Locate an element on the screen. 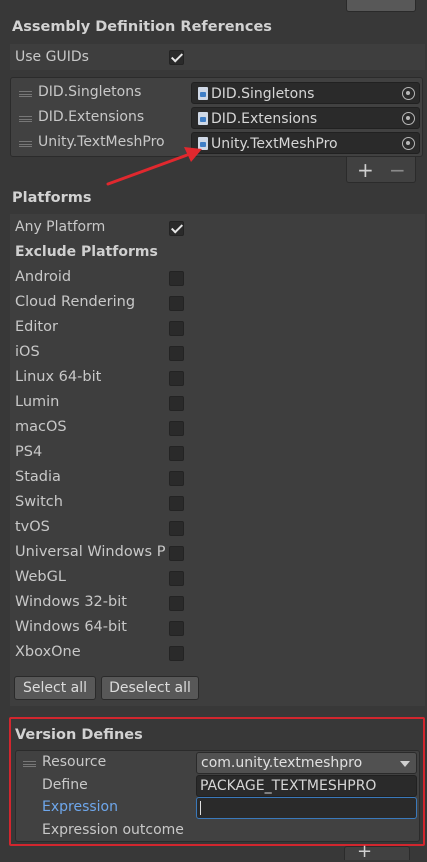  resource-dropdown: com.unity.textmeshpro is located at coordinates (306, 763).